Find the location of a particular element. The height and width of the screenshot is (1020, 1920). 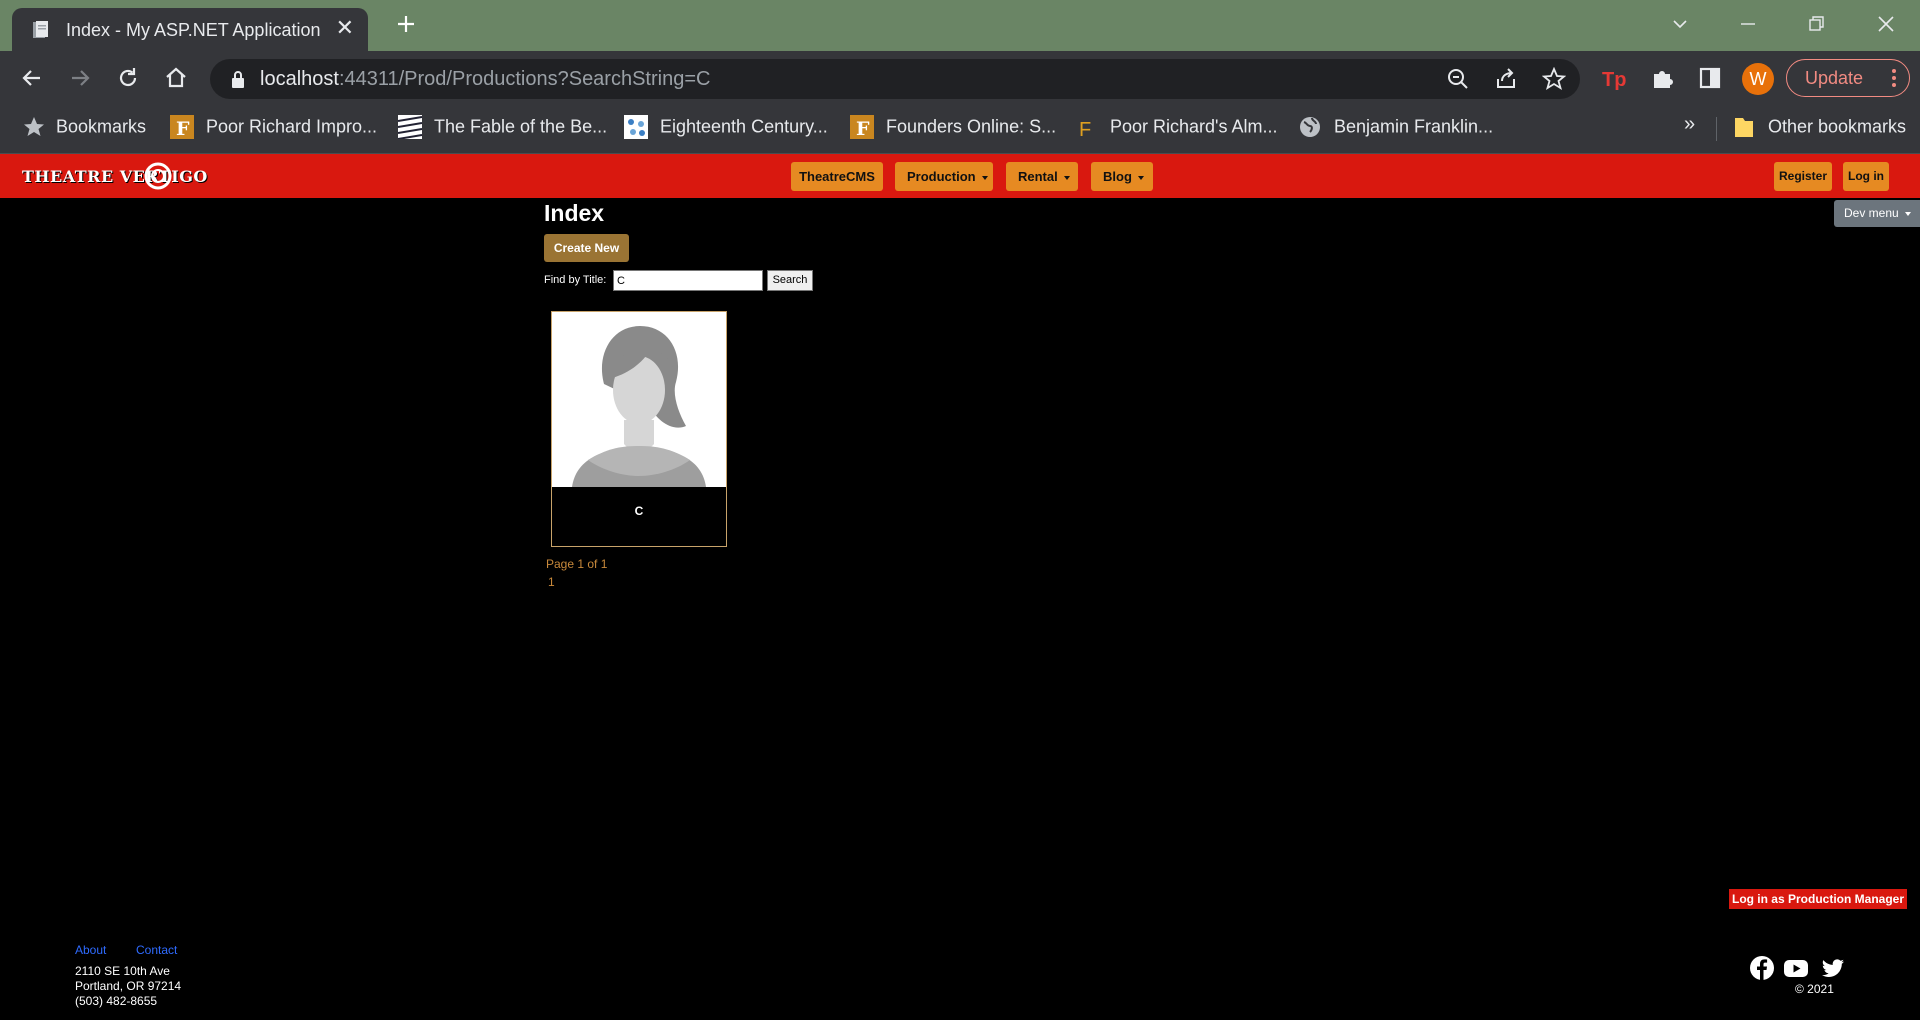

profile-avatar: W is located at coordinates (1758, 79).